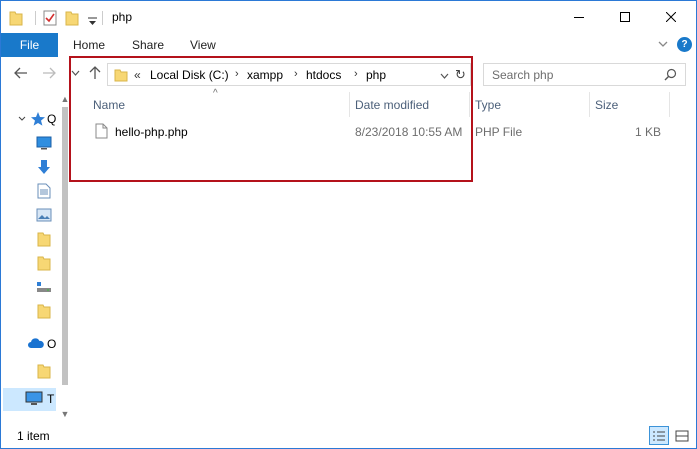 Image resolution: width=697 pixels, height=449 pixels. I want to click on status-bar: 1 item, so click(348, 436).